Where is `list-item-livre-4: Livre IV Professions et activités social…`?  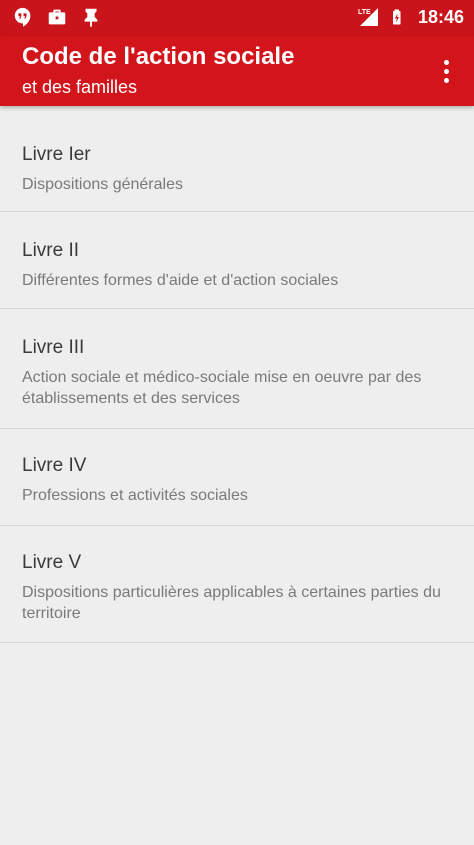
list-item-livre-4: Livre IV Professions et activités social… is located at coordinates (237, 477).